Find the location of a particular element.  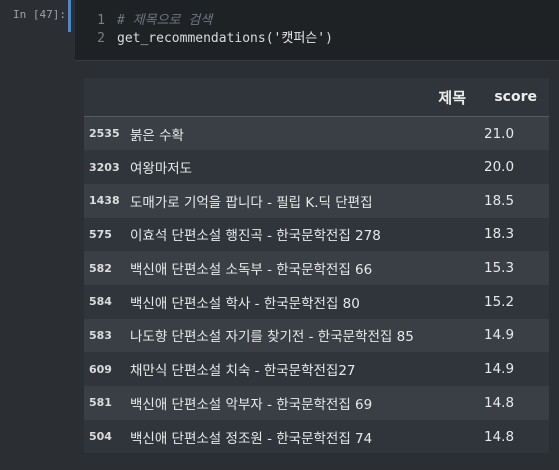

row-index: 609 is located at coordinates (100, 369).